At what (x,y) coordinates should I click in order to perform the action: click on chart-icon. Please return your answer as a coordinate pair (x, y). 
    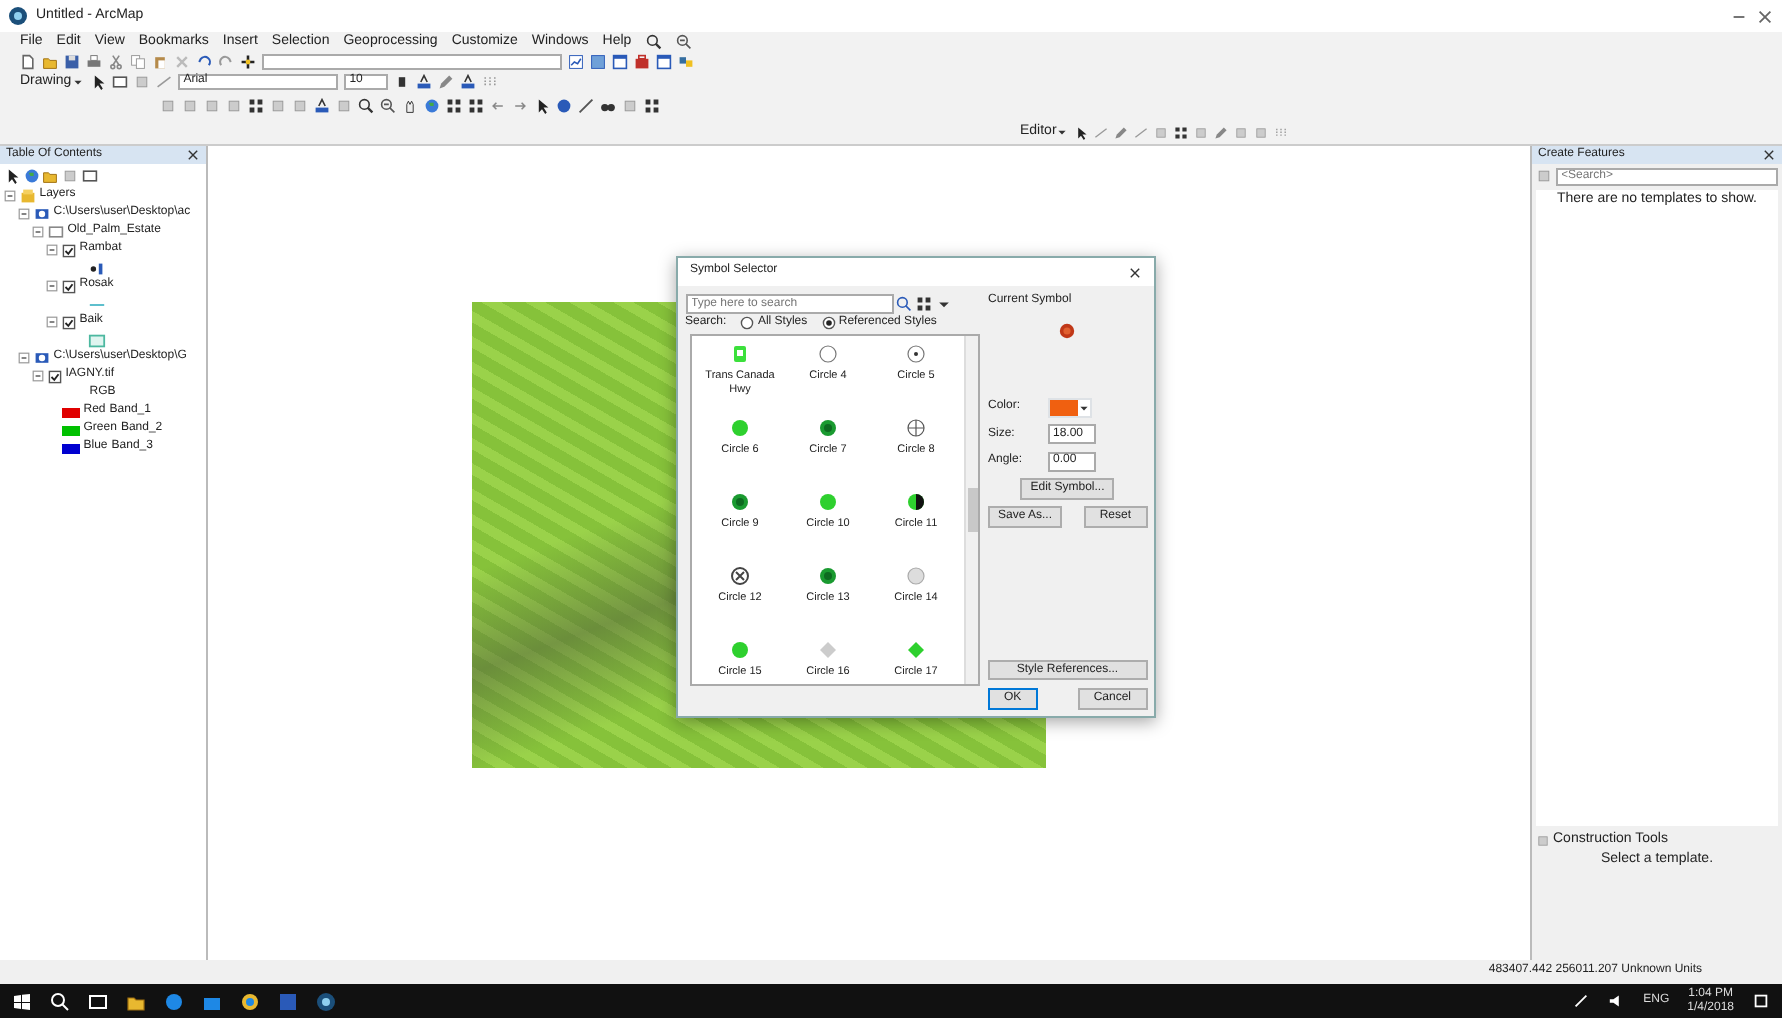
    Looking at the image, I should click on (576, 62).